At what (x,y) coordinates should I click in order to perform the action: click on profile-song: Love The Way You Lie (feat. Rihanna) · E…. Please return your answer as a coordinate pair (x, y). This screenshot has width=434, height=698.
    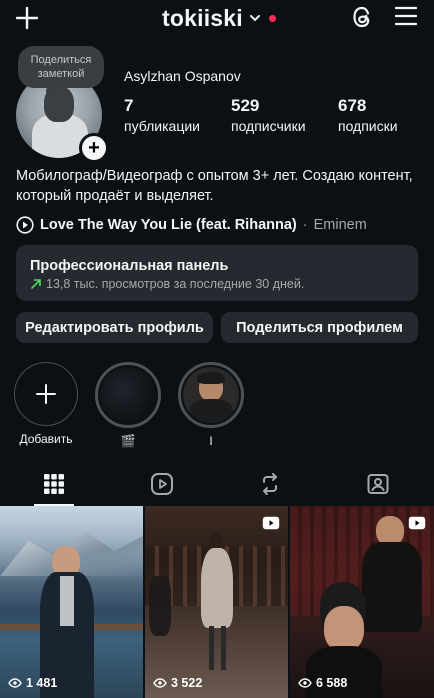
    Looking at the image, I should click on (191, 225).